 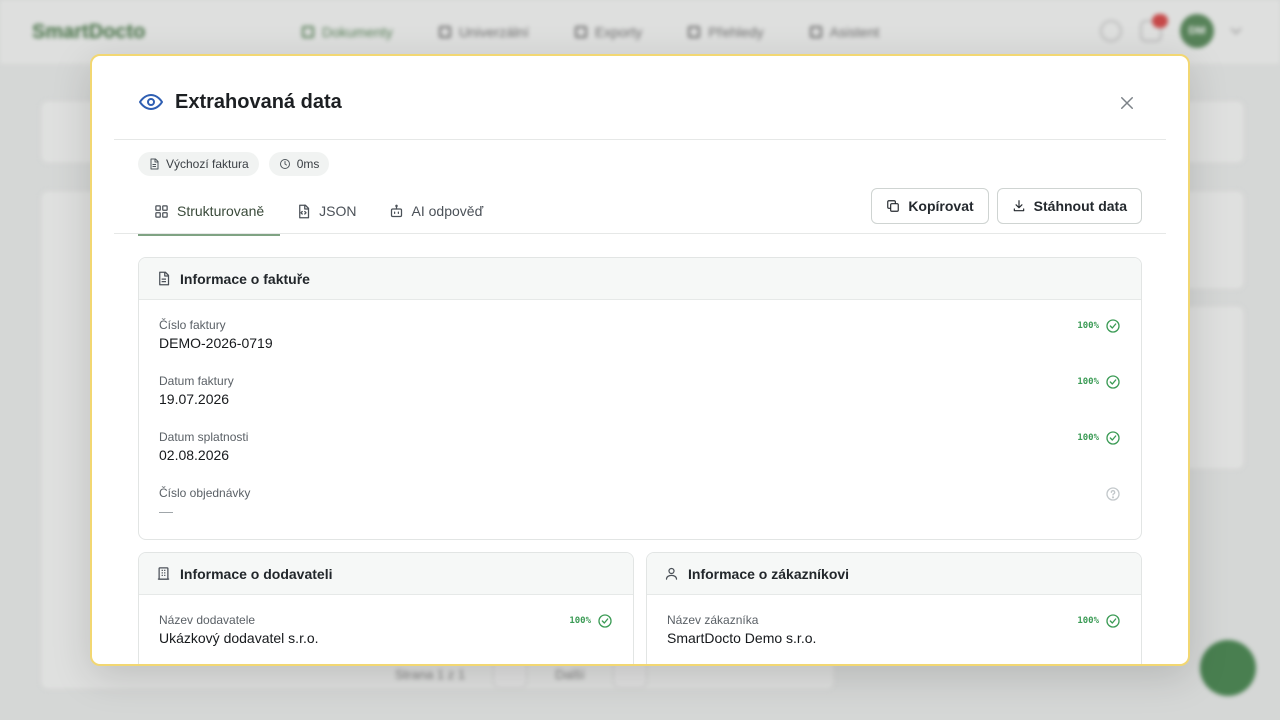 What do you see at coordinates (196, 381) in the screenshot?
I see `field-label: Datum faktury` at bounding box center [196, 381].